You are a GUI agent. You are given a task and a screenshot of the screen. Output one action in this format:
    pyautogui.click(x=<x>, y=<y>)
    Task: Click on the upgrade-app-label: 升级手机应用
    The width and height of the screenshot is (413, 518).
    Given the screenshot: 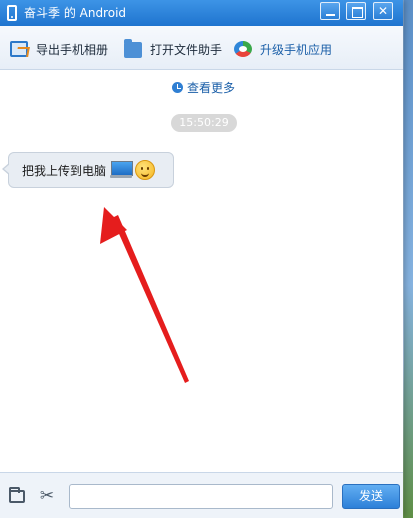 What is the action you would take?
    pyautogui.click(x=296, y=49)
    